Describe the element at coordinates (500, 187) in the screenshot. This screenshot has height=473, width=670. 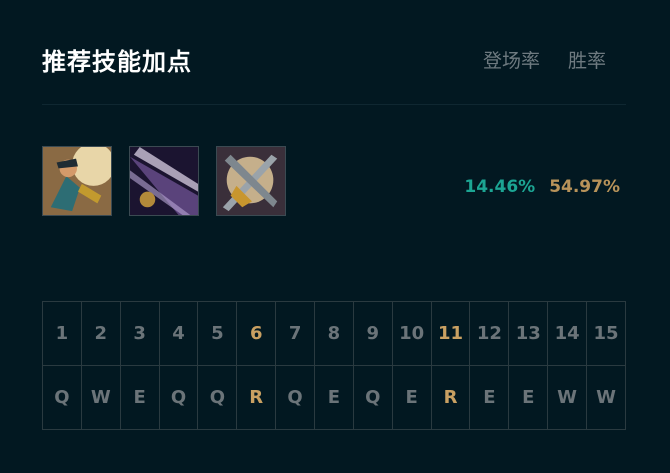
I see `pick-rate-value: 14.46%` at that location.